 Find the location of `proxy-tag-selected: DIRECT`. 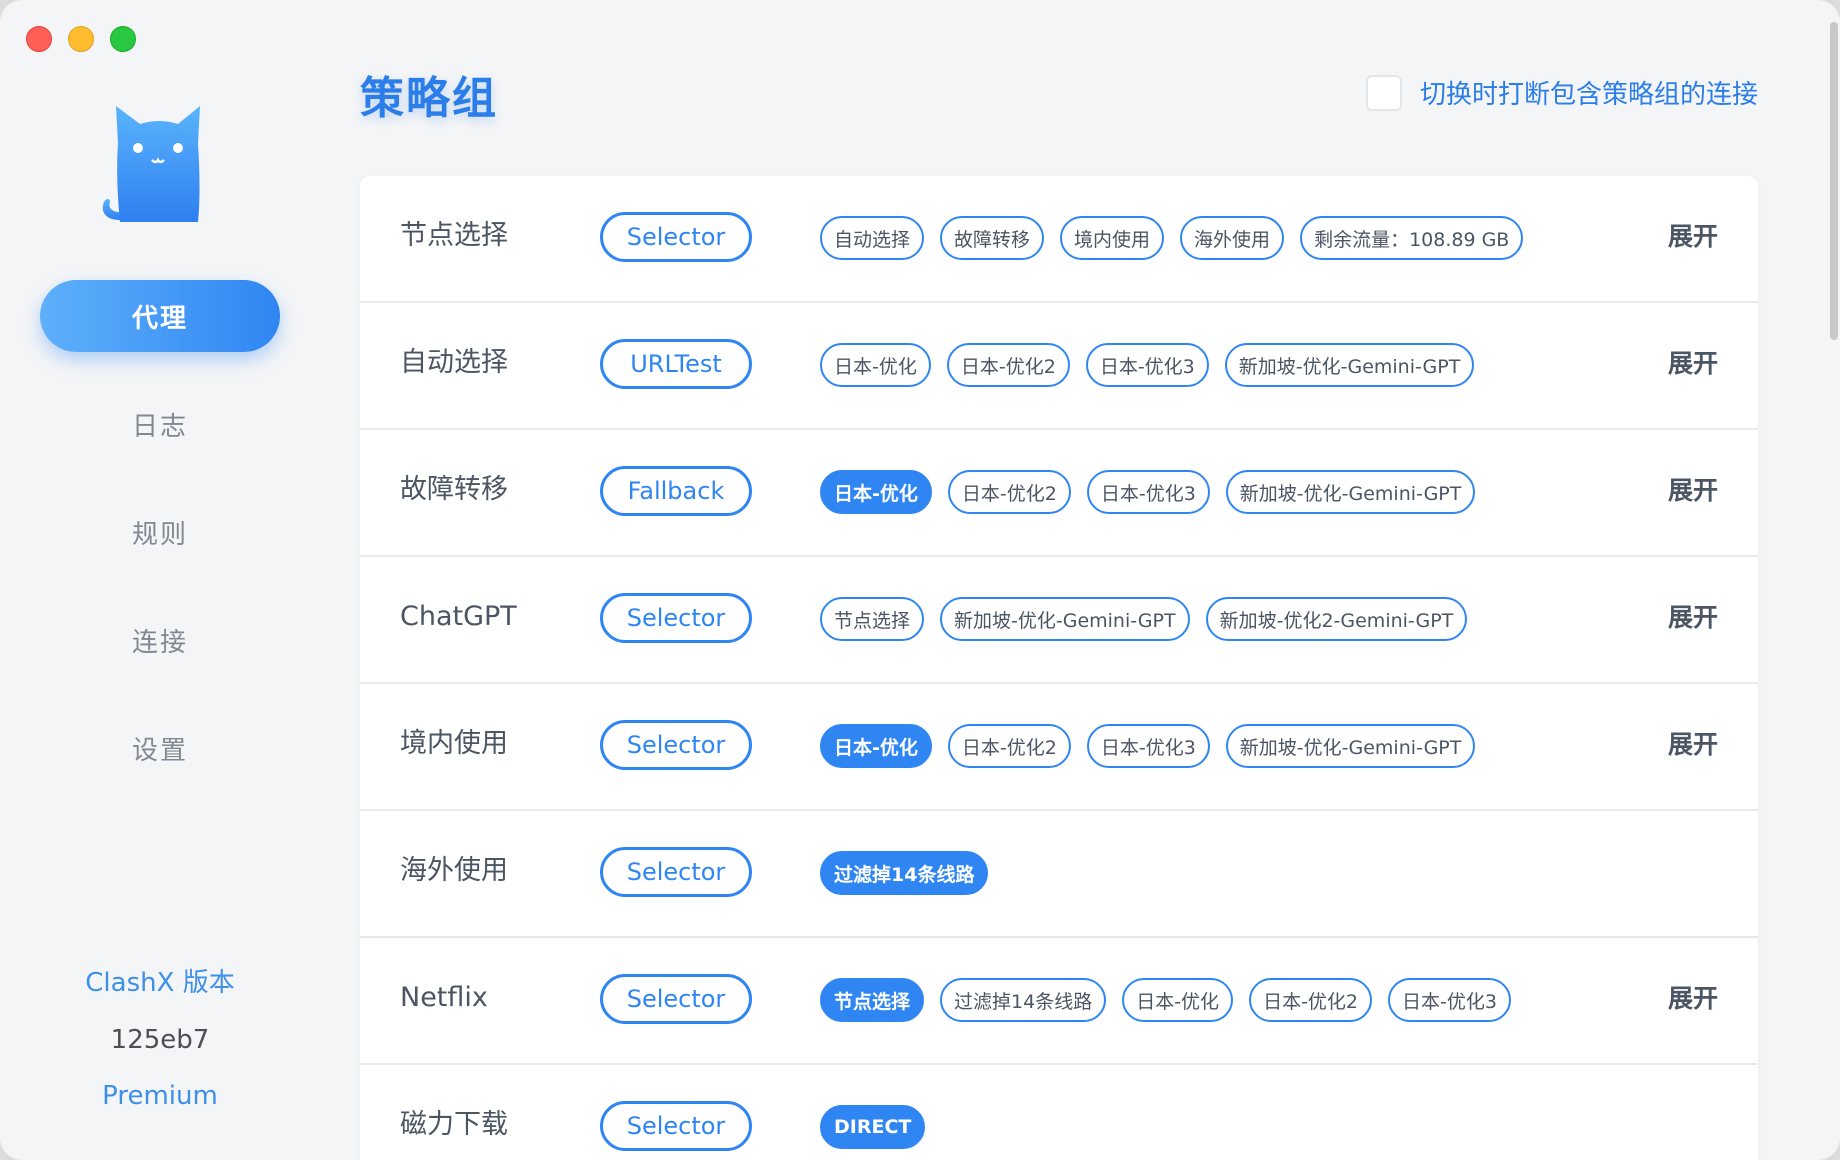

proxy-tag-selected: DIRECT is located at coordinates (873, 1127).